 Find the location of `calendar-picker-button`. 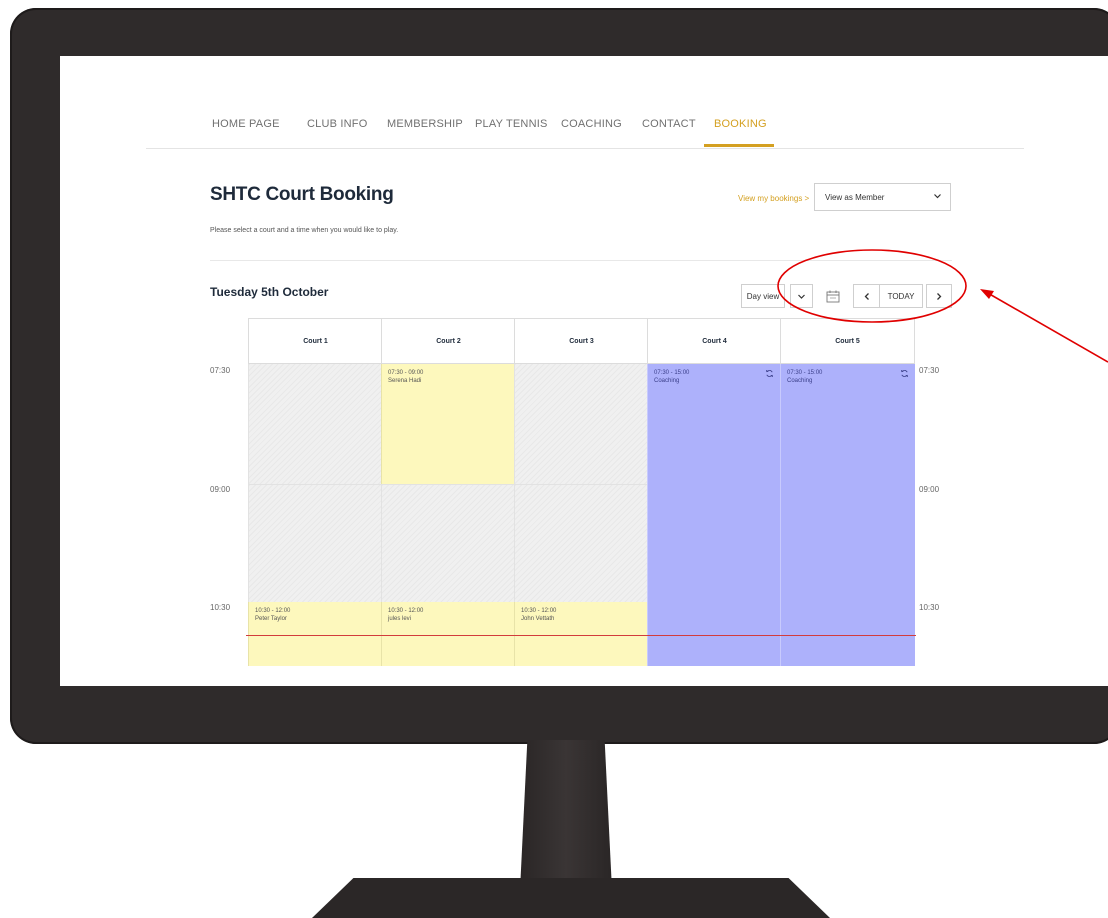

calendar-picker-button is located at coordinates (833, 296).